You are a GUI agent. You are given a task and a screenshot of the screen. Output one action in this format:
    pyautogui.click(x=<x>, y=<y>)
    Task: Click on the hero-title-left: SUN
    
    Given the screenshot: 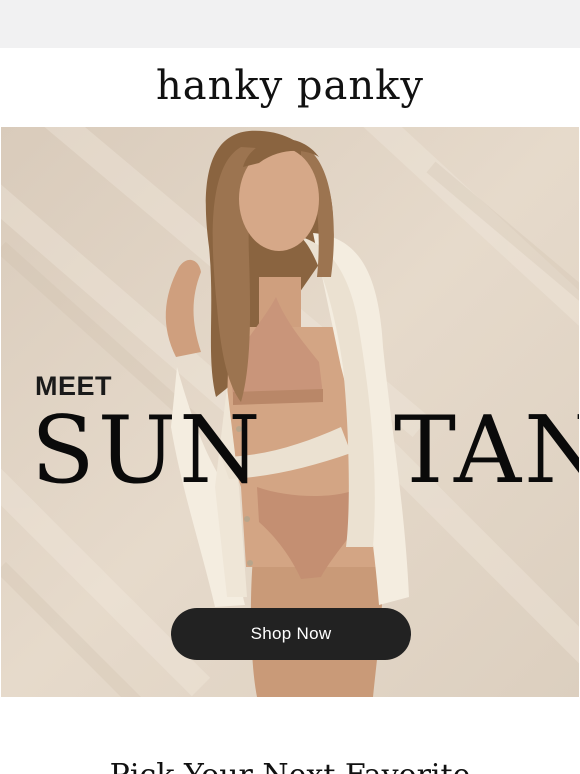 What is the action you would take?
    pyautogui.click(x=147, y=450)
    